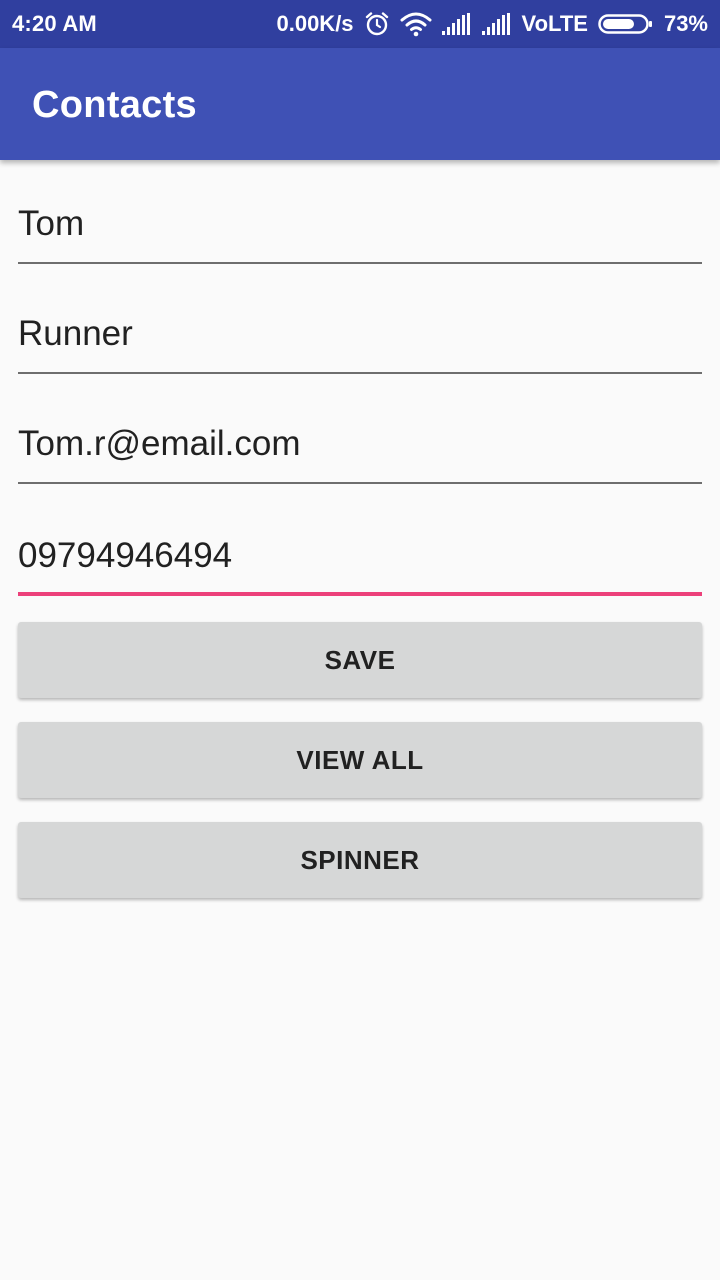 The height and width of the screenshot is (1280, 720). I want to click on spinner-button: SPINNER, so click(360, 860).